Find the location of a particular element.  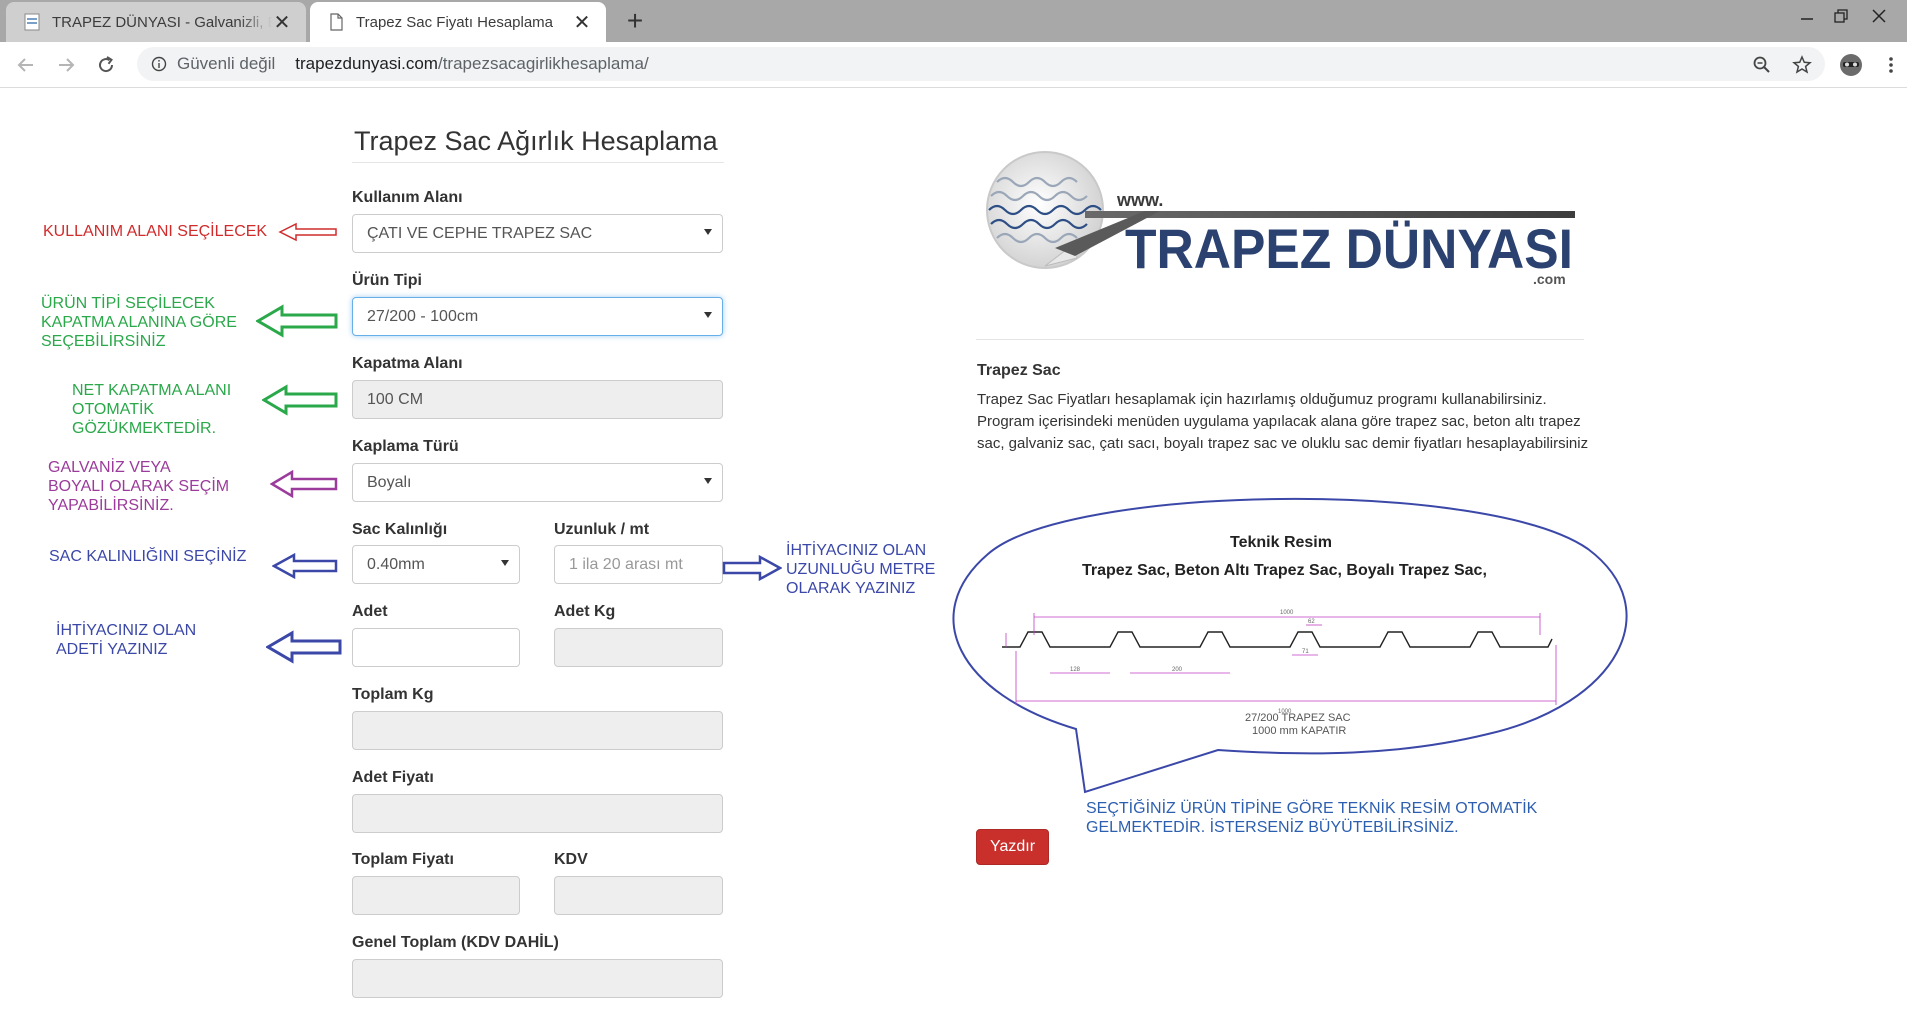

document-icon is located at coordinates (336, 22).